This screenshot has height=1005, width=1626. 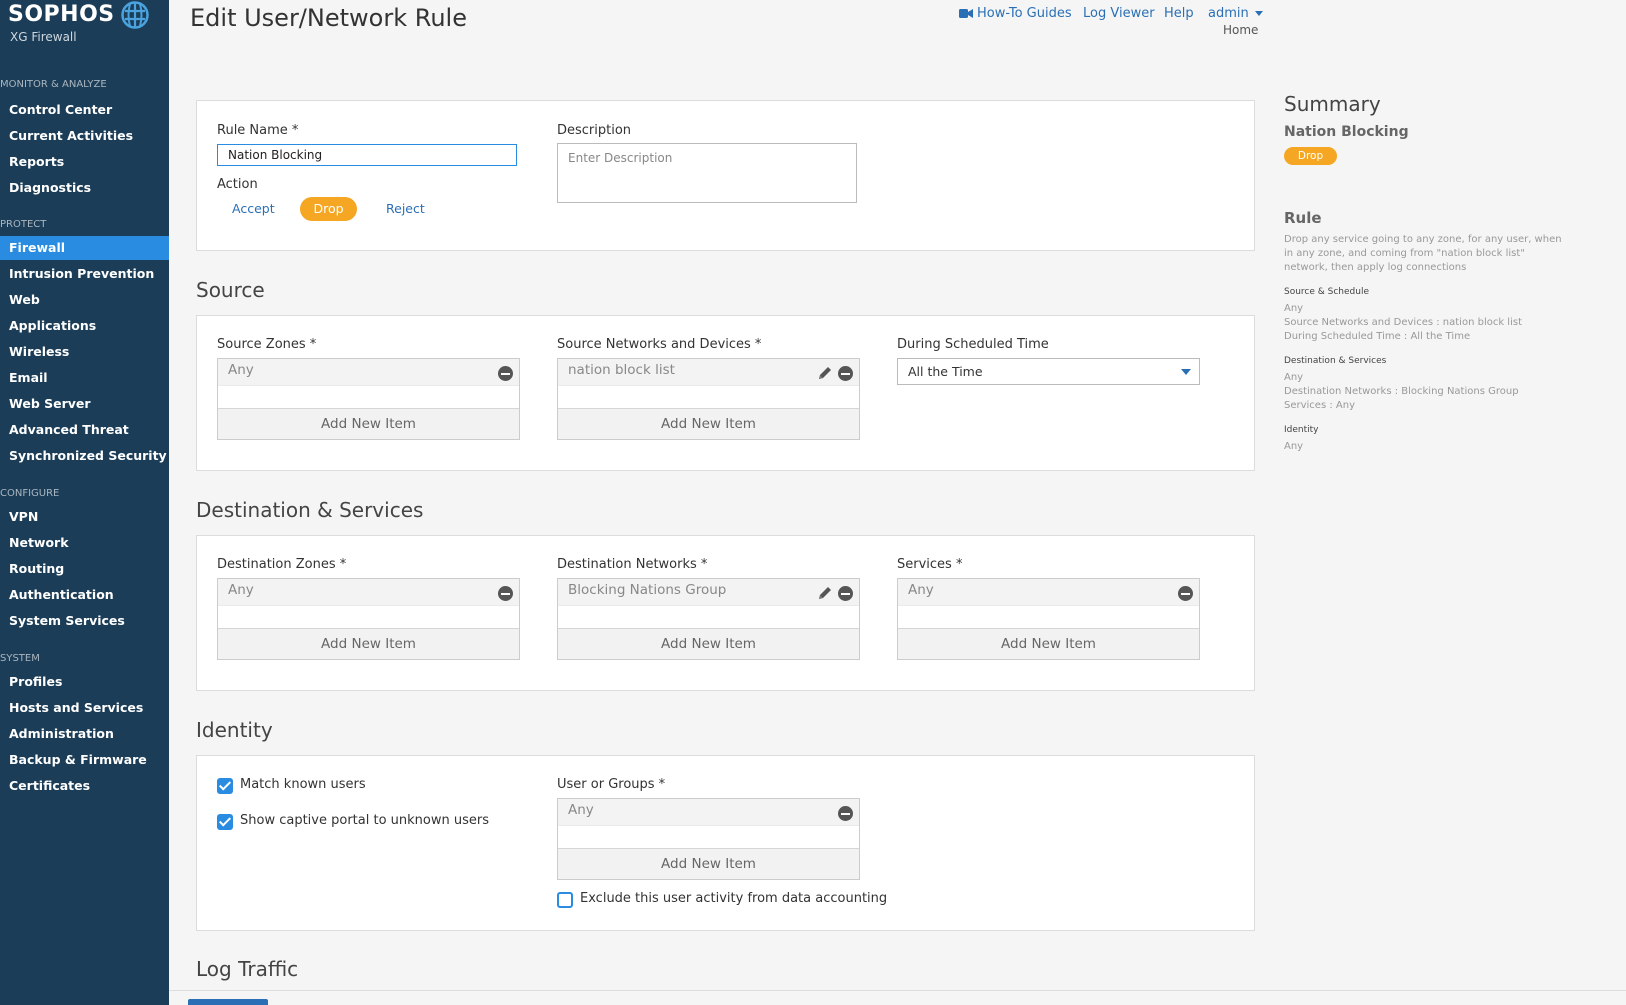 What do you see at coordinates (84, 708) in the screenshot?
I see `sidebar-item-hosts-and-services: Hosts and Services` at bounding box center [84, 708].